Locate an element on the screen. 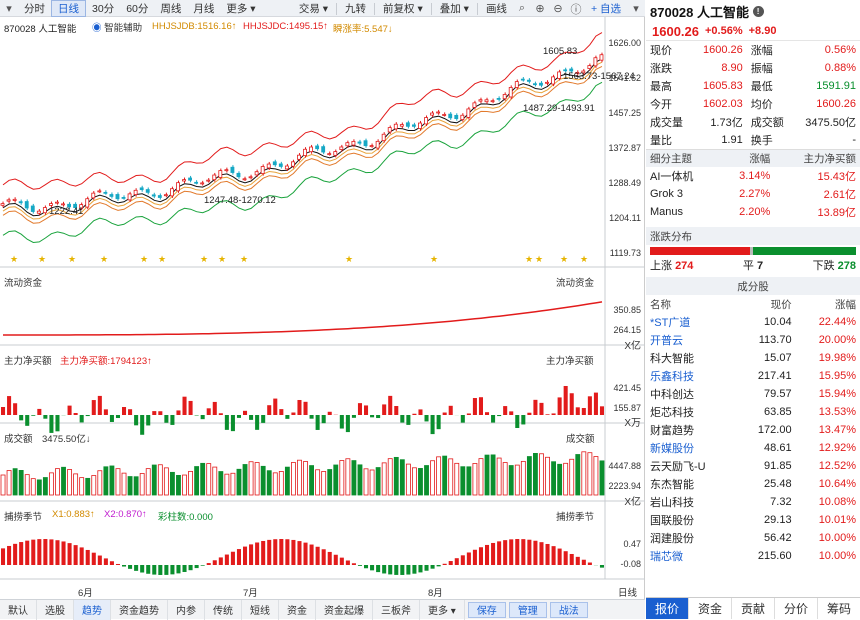 This screenshot has width=860, height=620. component-row: 乐鑫科技217.4115.95% is located at coordinates (753, 376).